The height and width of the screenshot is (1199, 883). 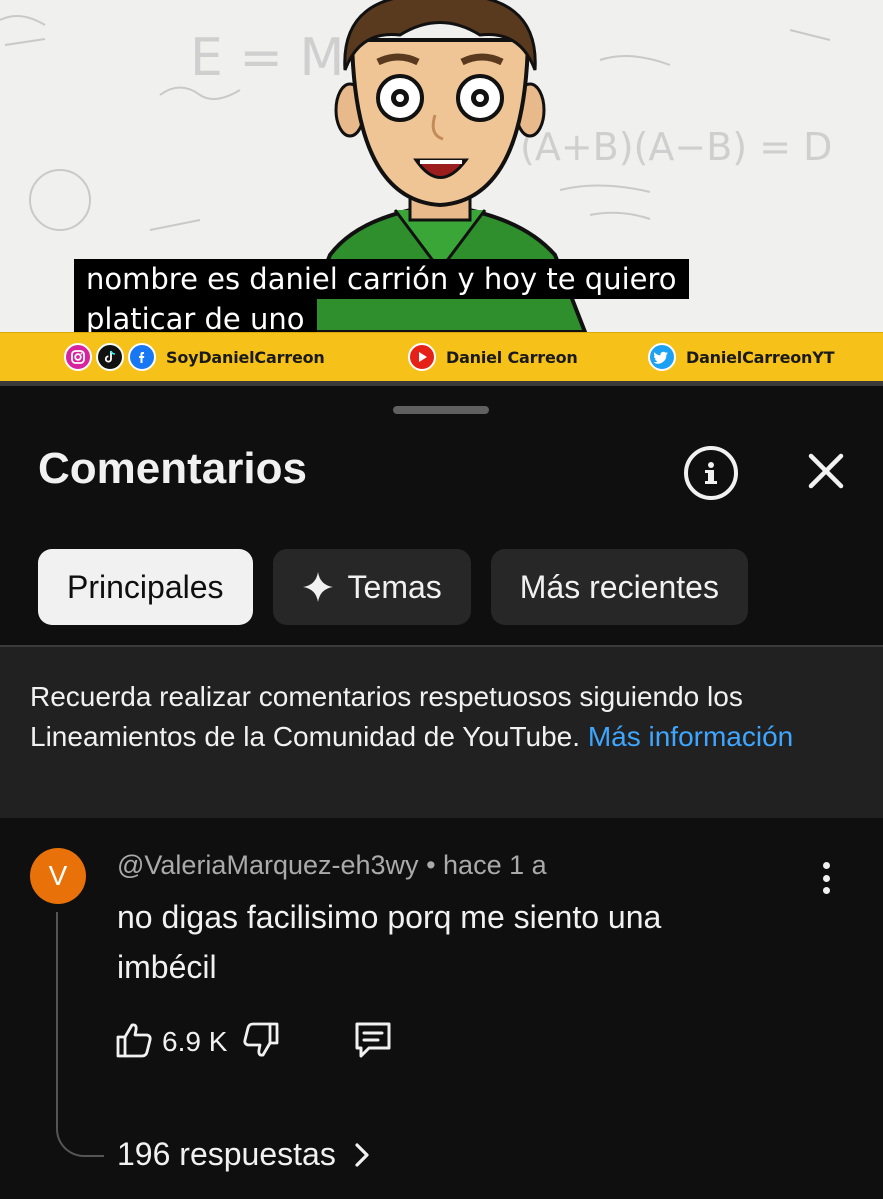 What do you see at coordinates (826, 878) in the screenshot?
I see `comment-more-button` at bounding box center [826, 878].